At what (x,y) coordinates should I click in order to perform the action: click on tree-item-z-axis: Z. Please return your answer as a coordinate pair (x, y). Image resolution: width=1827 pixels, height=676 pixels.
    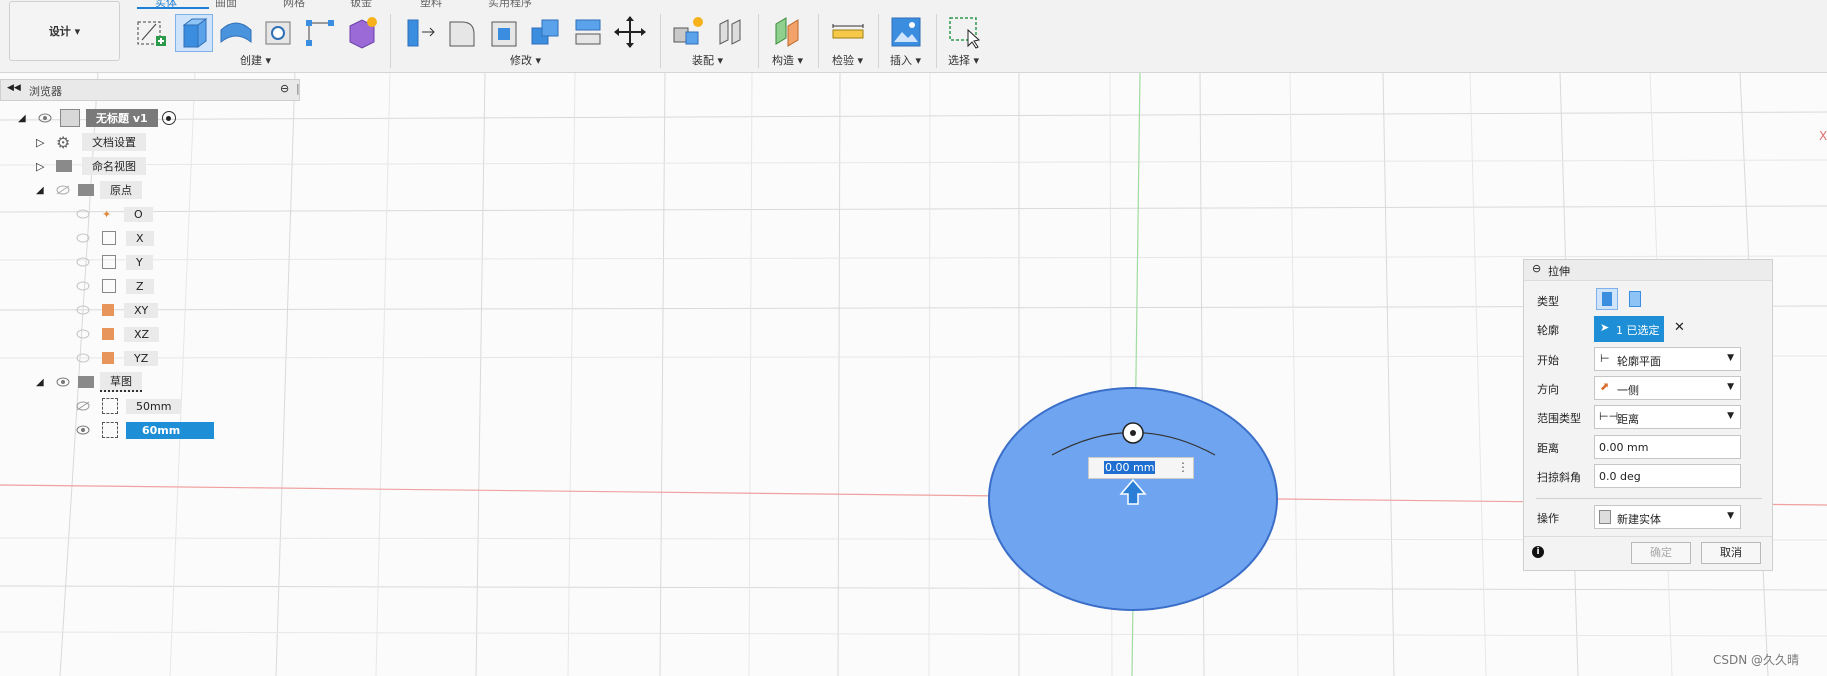
    Looking at the image, I should click on (115, 286).